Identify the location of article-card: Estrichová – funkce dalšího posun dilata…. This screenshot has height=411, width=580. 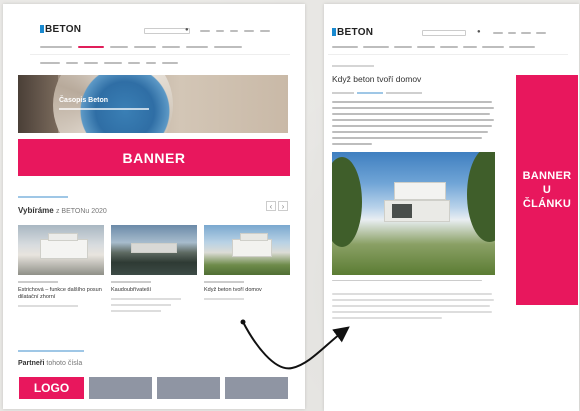
(61, 266).